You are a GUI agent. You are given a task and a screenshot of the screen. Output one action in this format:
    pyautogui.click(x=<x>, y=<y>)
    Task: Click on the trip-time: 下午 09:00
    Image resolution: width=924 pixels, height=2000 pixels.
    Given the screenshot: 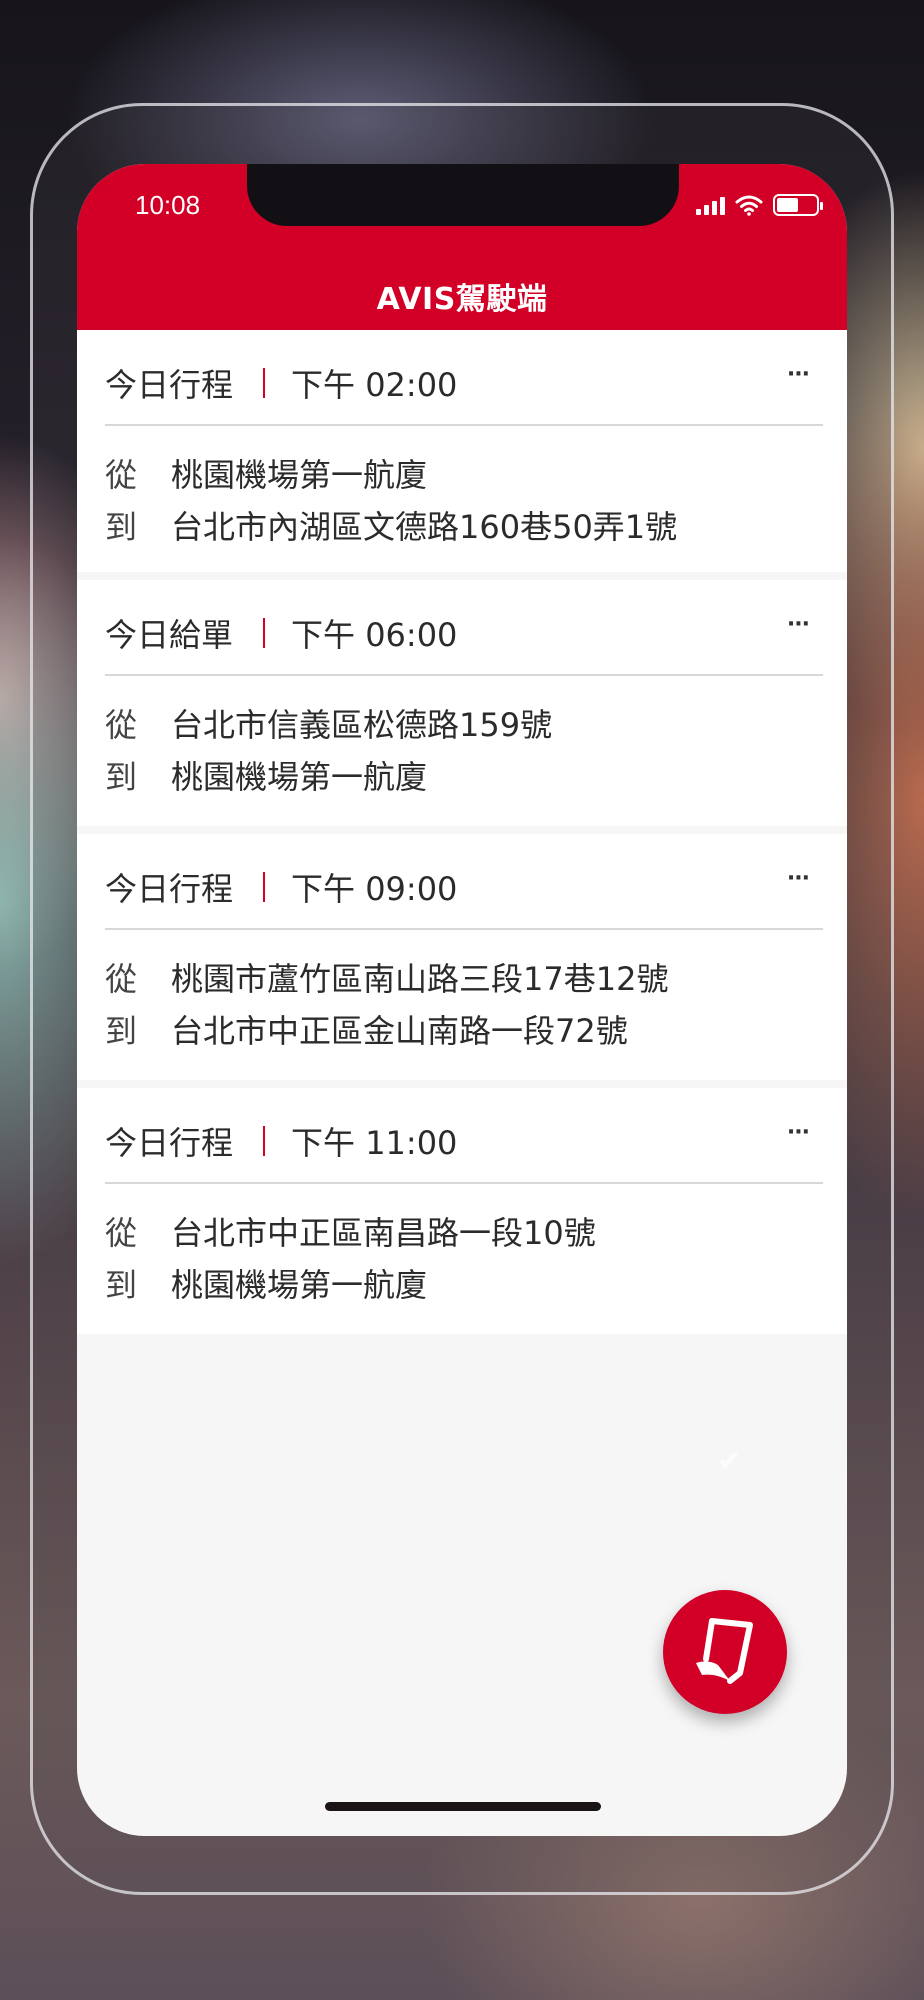 What is the action you would take?
    pyautogui.click(x=374, y=889)
    